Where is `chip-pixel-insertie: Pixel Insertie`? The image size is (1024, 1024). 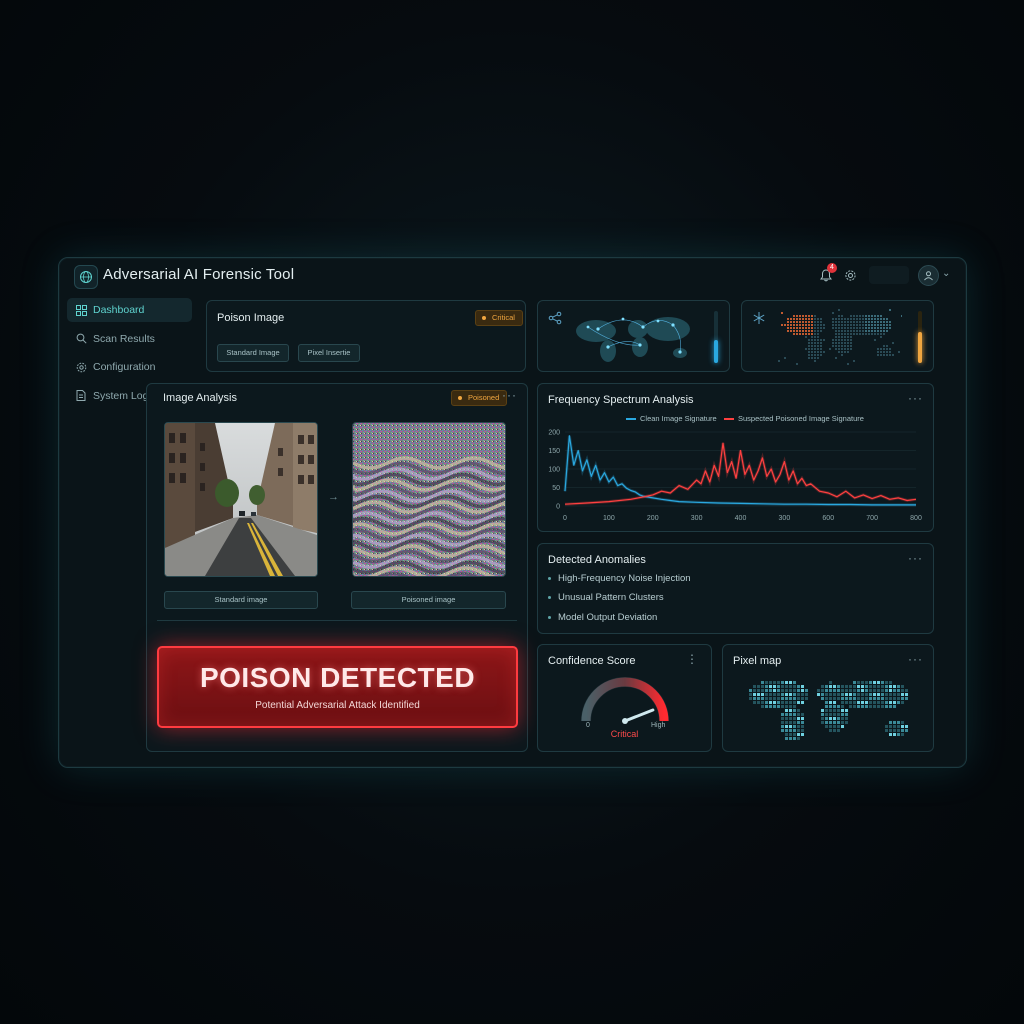 chip-pixel-insertie: Pixel Insertie is located at coordinates (329, 353).